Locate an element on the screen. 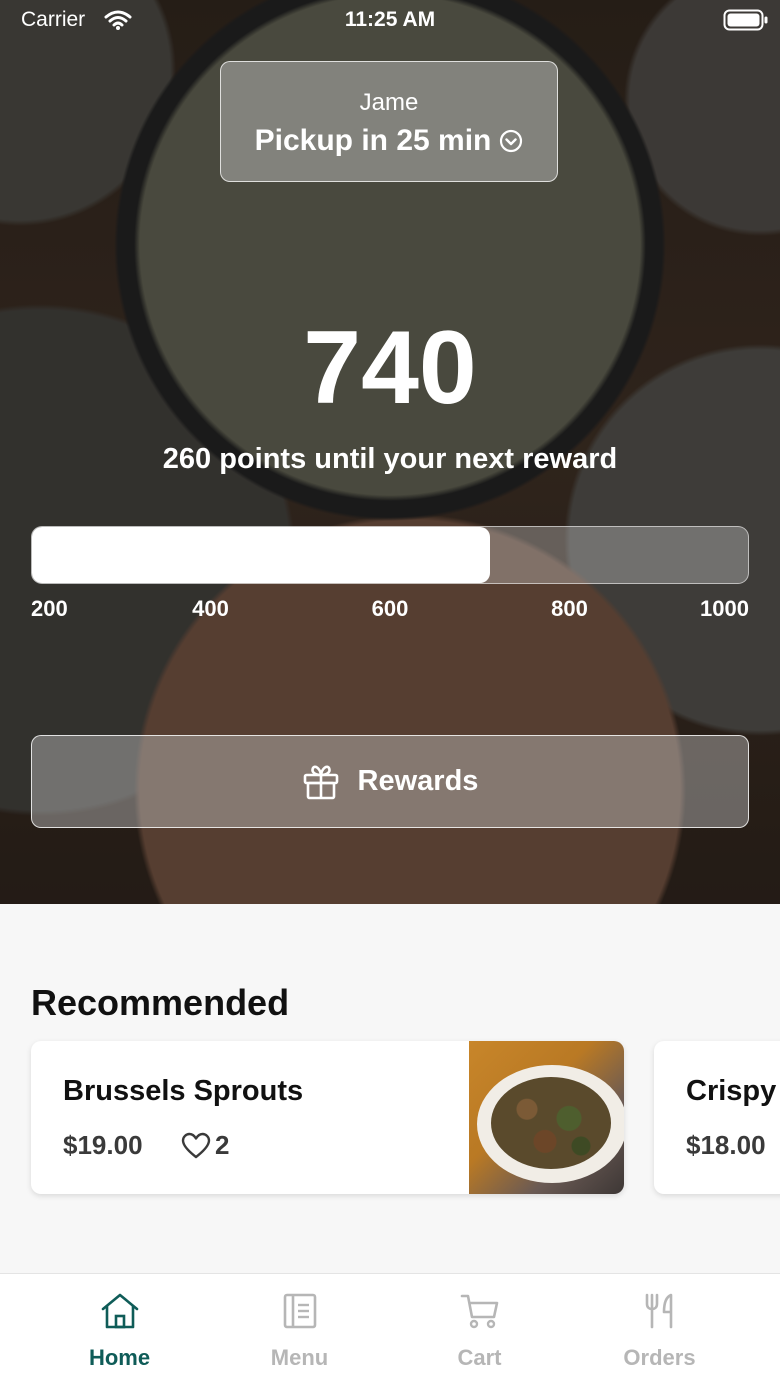 This screenshot has height=1388, width=780. menu-icon is located at coordinates (299, 1311).